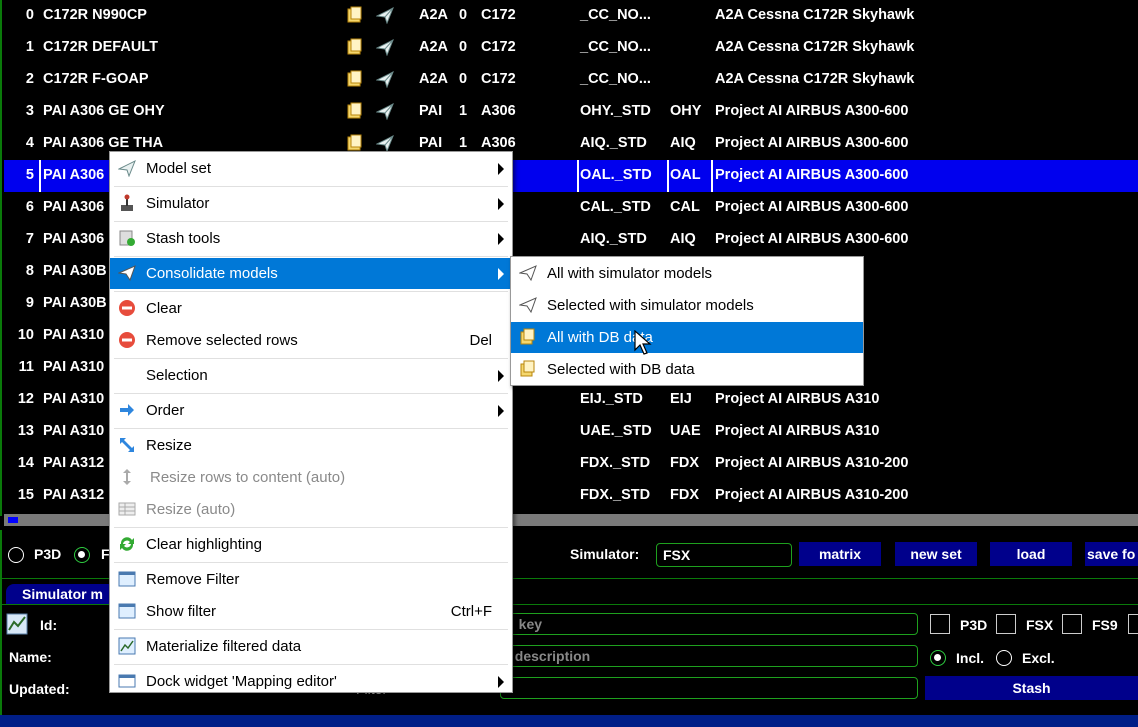  Describe the element at coordinates (311, 445) in the screenshot. I see `menu-item-resize: Resize` at that location.